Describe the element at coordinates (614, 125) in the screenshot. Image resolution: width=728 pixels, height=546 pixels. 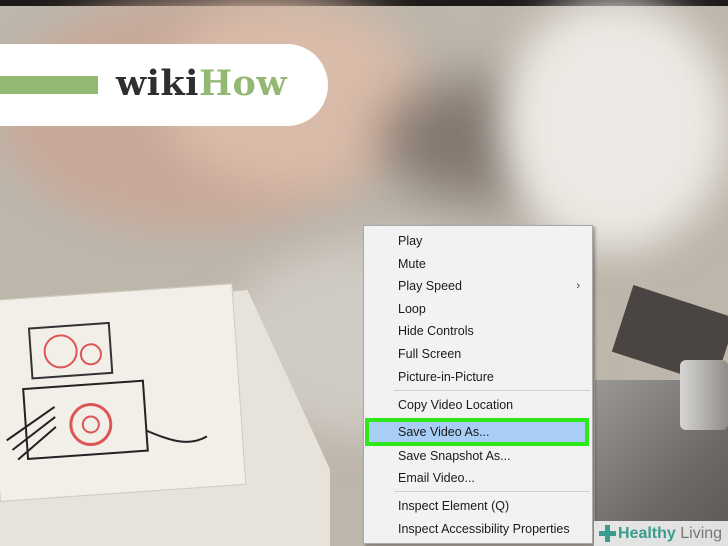
I see `white-fabric-blur` at that location.